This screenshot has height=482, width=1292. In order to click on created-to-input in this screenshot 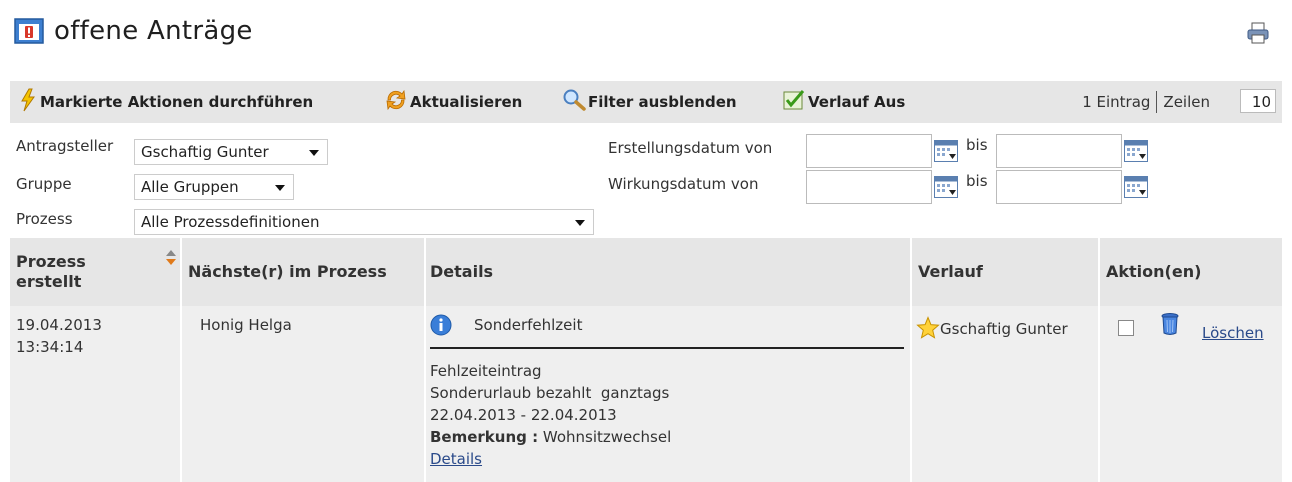, I will do `click(1059, 151)`.